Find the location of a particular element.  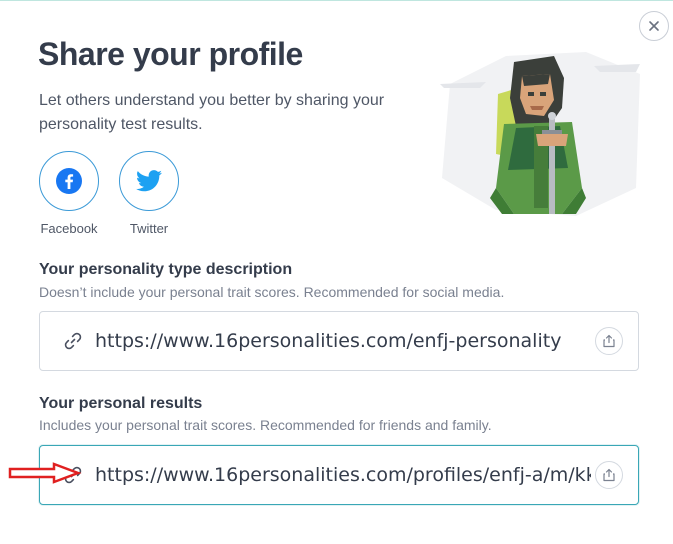

facebook-icon is located at coordinates (69, 181).